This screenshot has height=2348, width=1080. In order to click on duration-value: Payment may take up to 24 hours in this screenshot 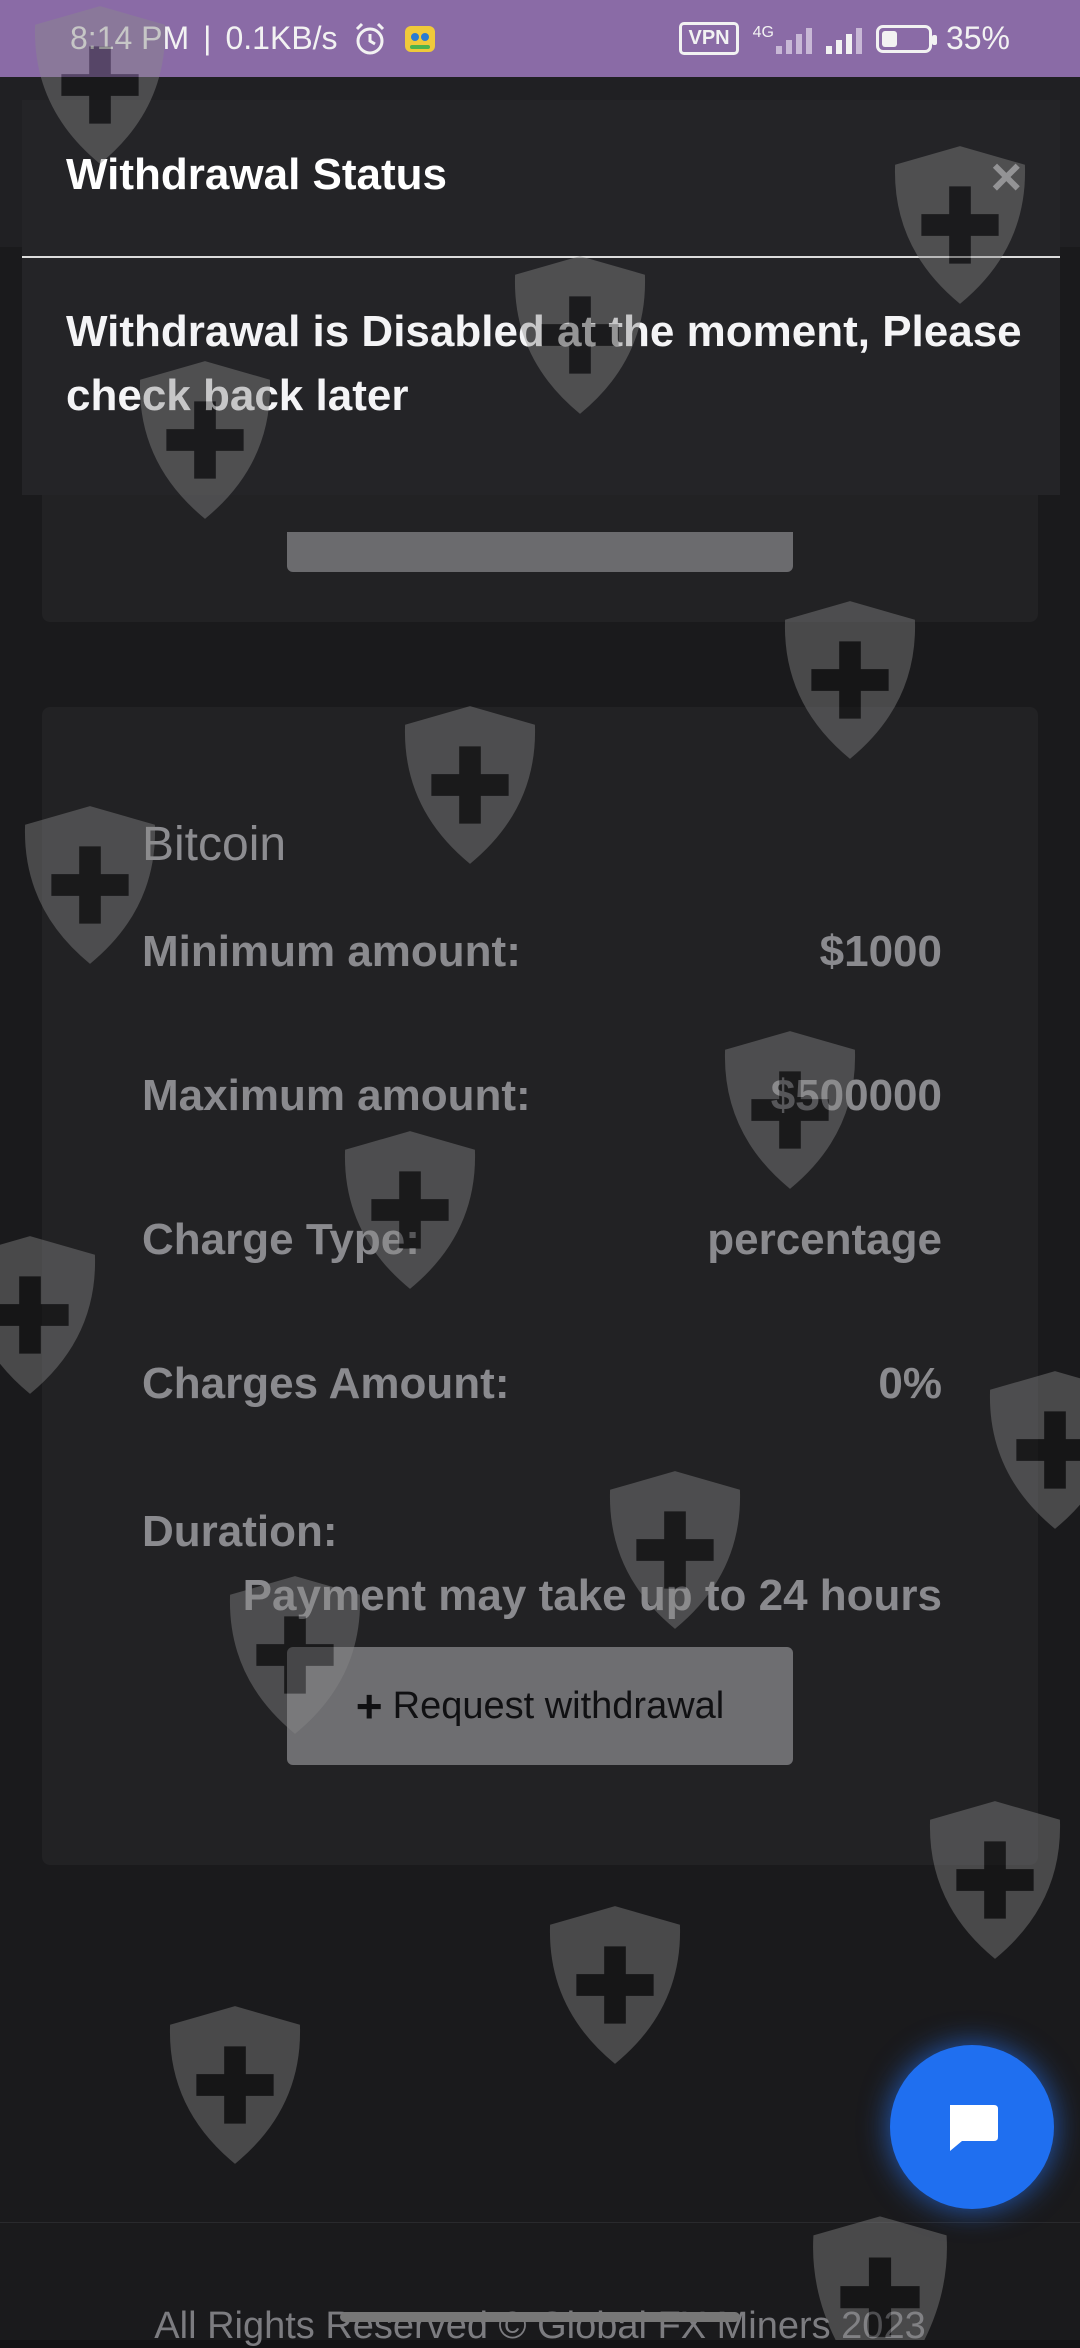, I will do `click(592, 1595)`.